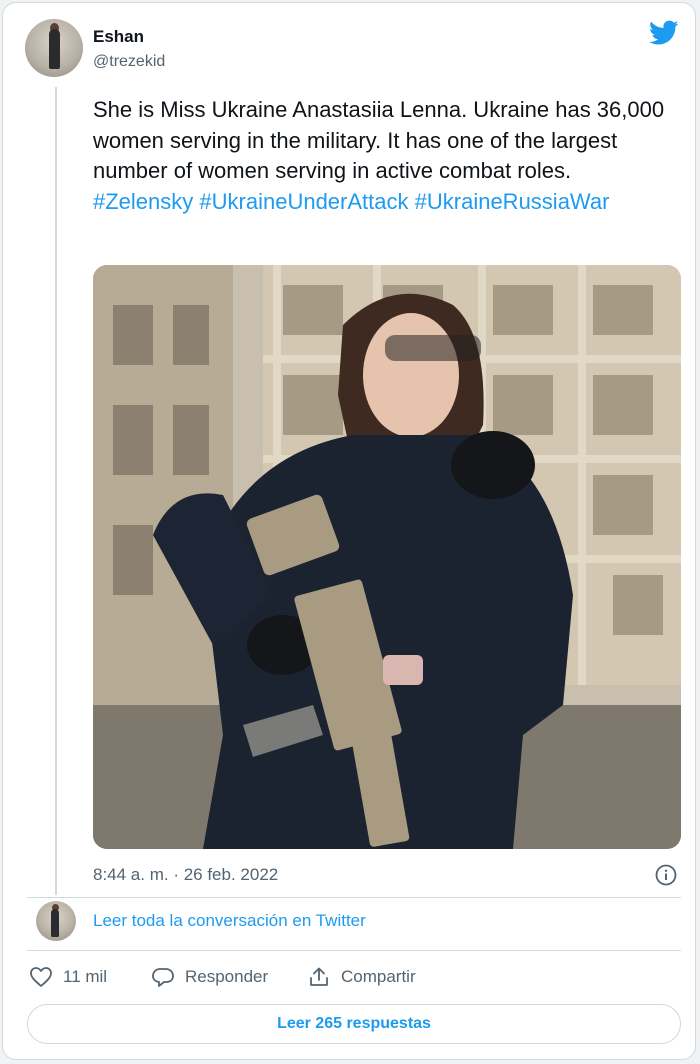  I want to click on thread-line, so click(56, 491).